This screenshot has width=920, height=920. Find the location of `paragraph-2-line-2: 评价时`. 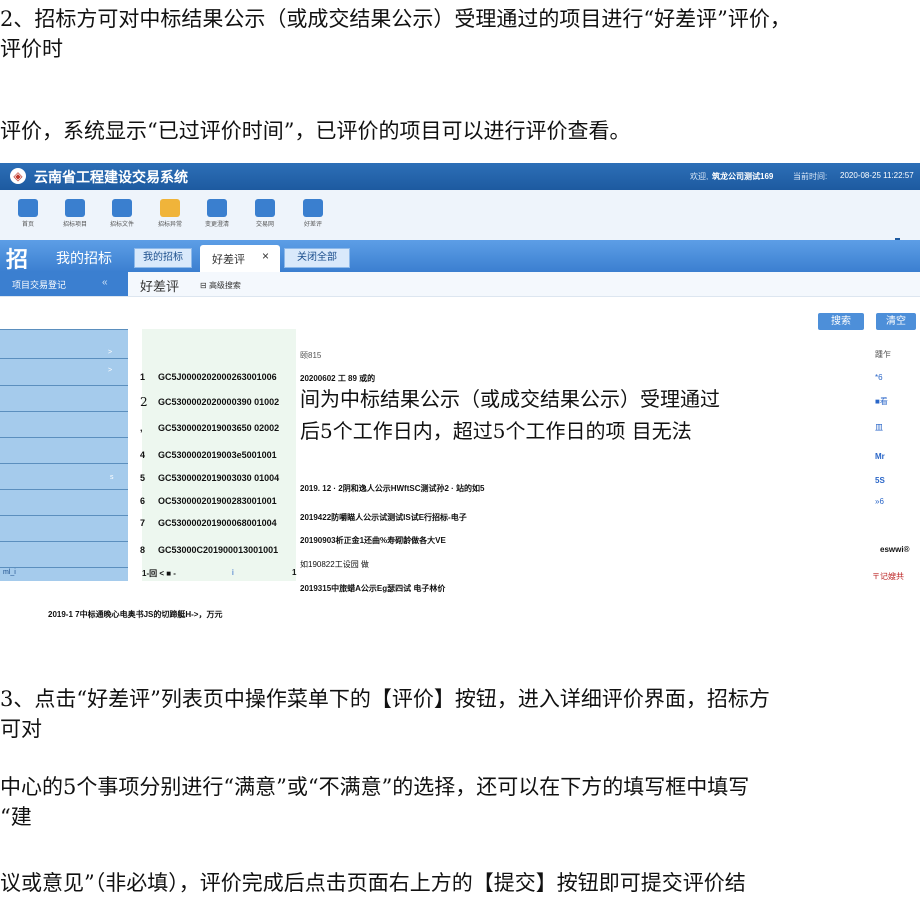

paragraph-2-line-2: 评价时 is located at coordinates (31, 49).